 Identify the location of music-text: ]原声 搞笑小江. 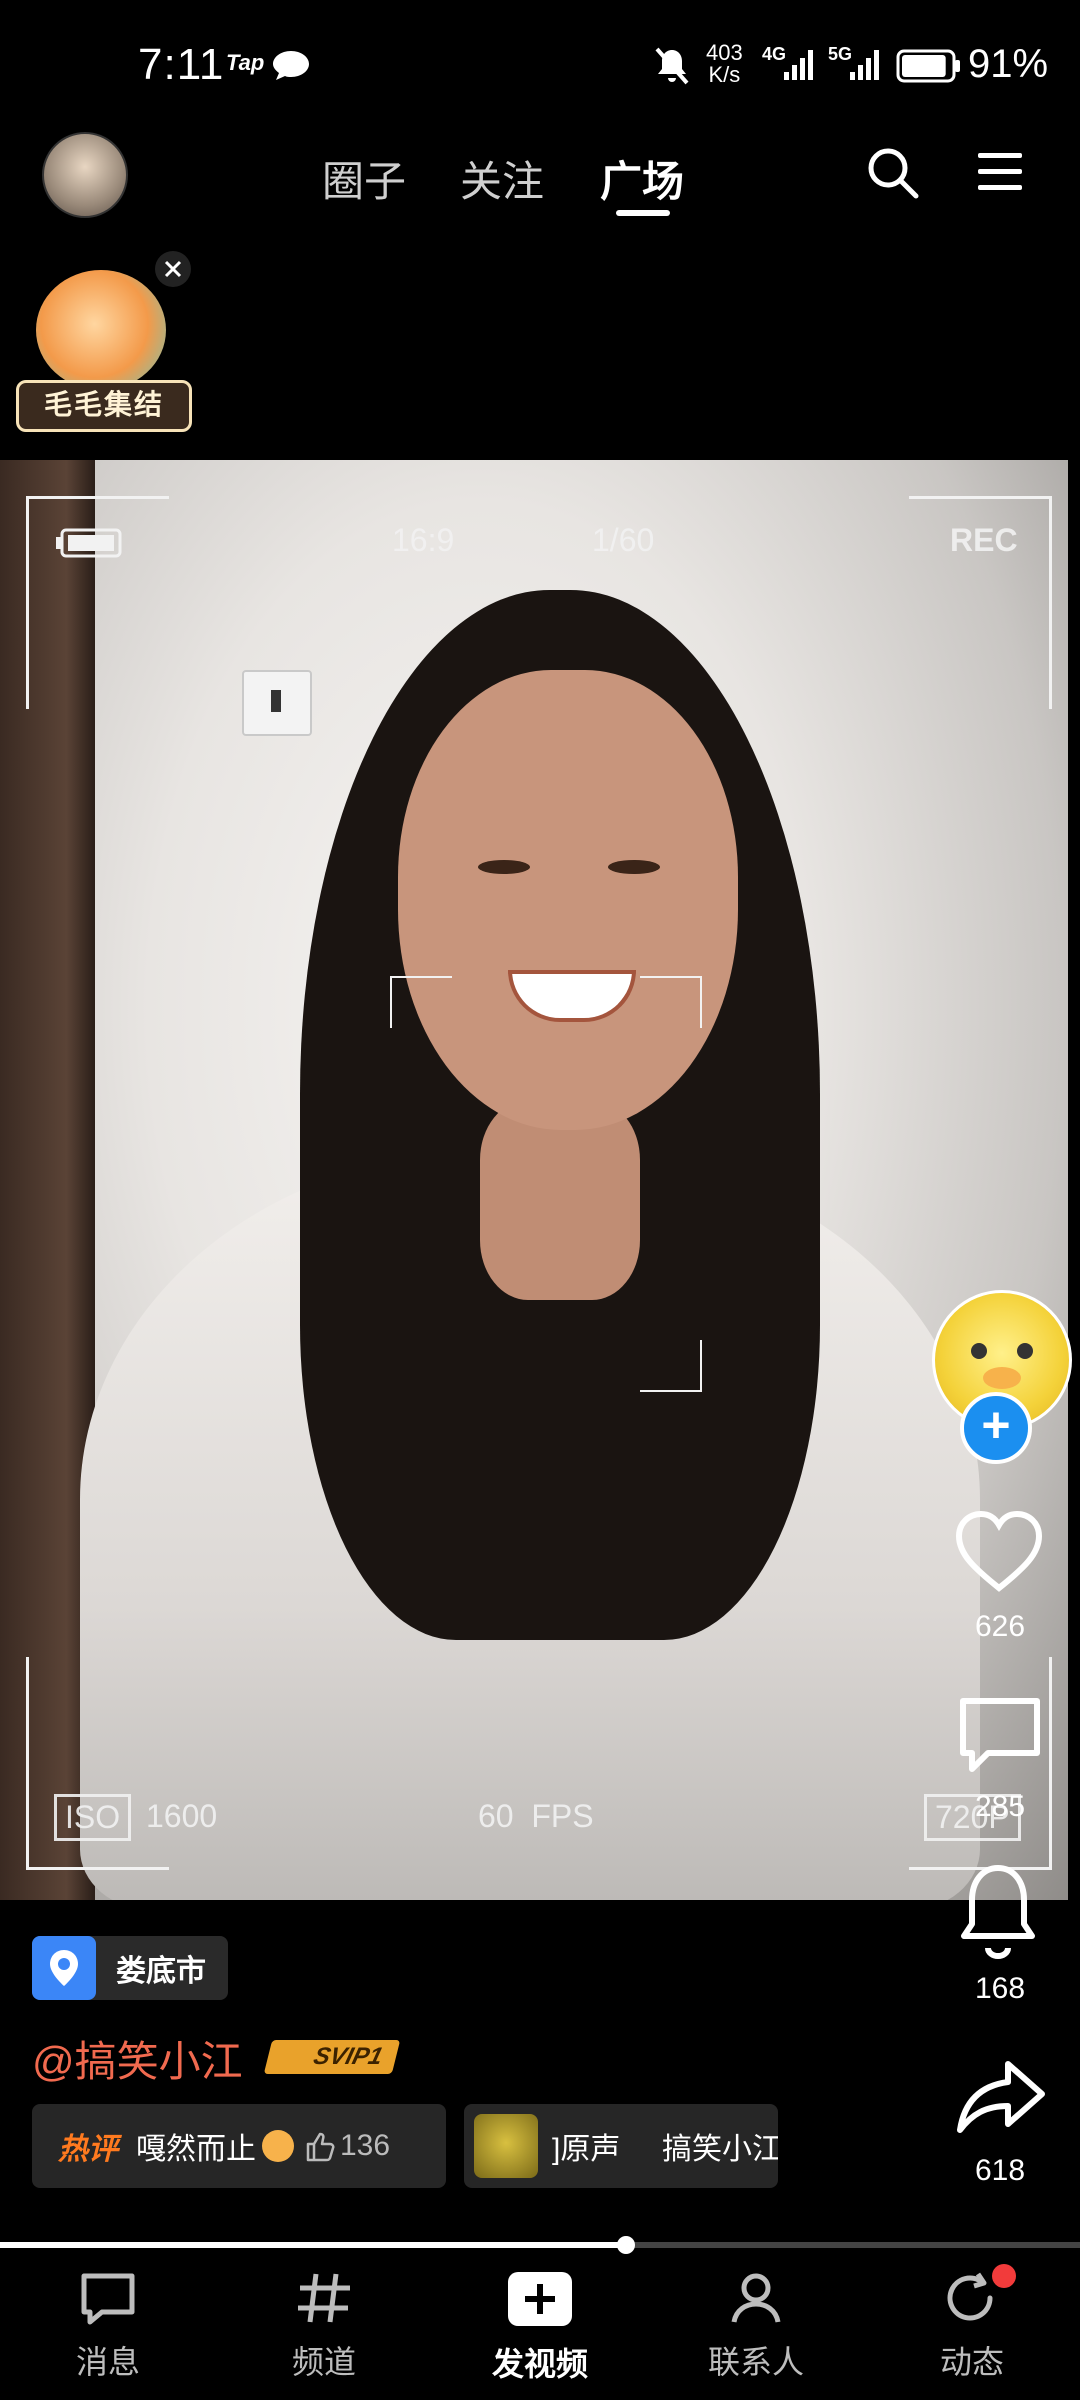
(665, 2149).